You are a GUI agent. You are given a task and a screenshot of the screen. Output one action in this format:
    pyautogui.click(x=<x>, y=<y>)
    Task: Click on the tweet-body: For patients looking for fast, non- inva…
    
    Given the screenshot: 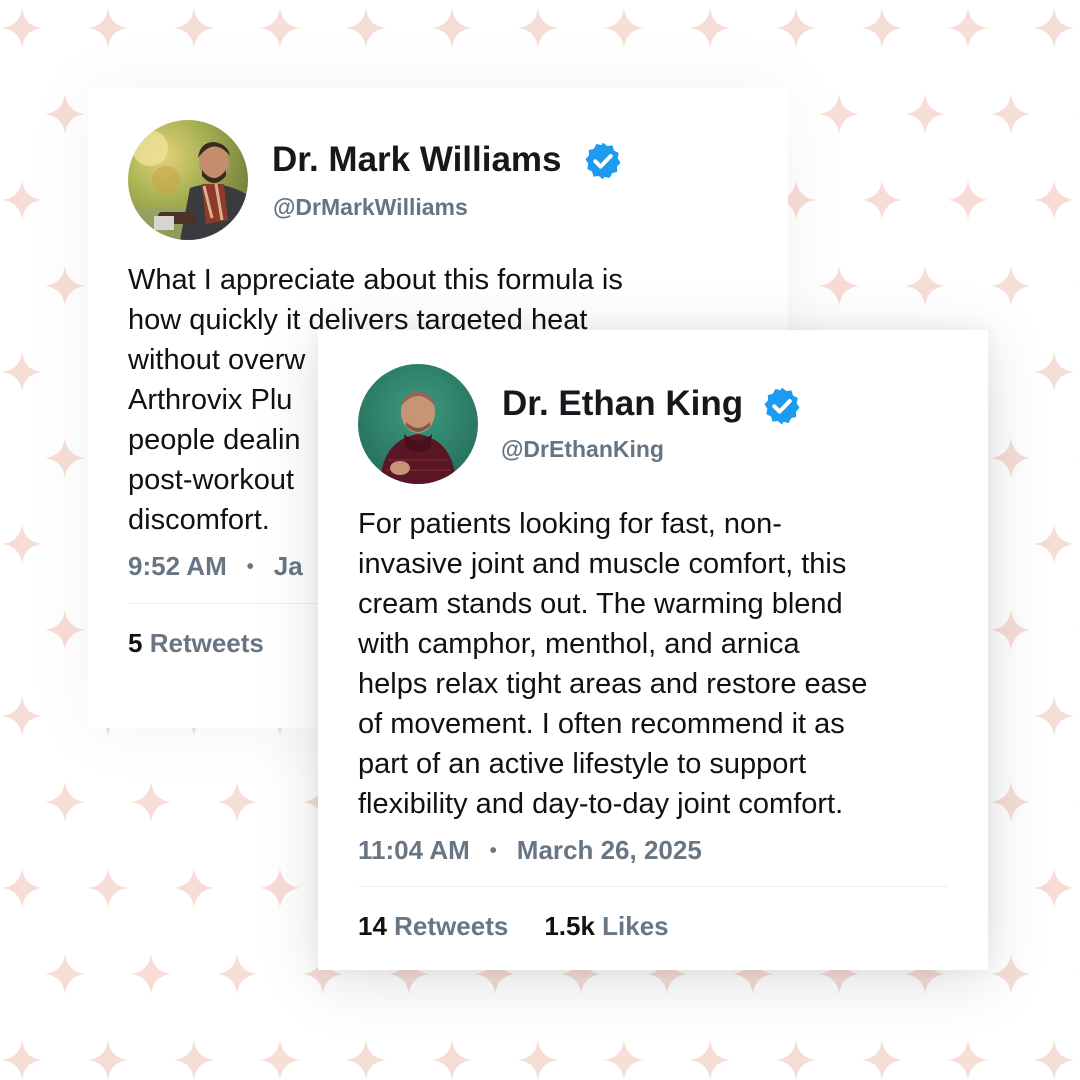 What is the action you would take?
    pyautogui.click(x=612, y=664)
    